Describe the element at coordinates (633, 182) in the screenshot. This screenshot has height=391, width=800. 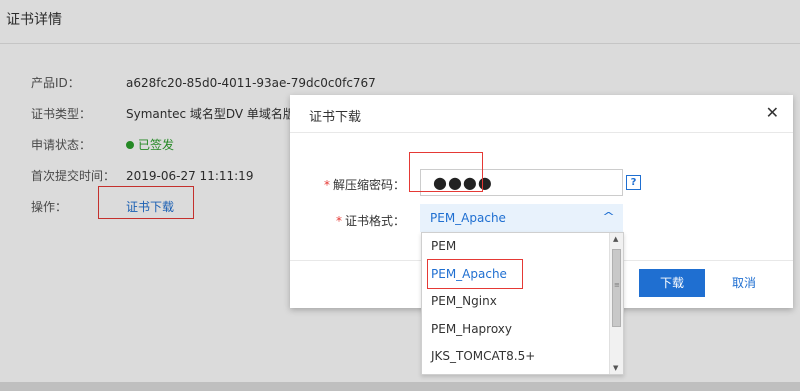
I see `help-icon: ?` at that location.